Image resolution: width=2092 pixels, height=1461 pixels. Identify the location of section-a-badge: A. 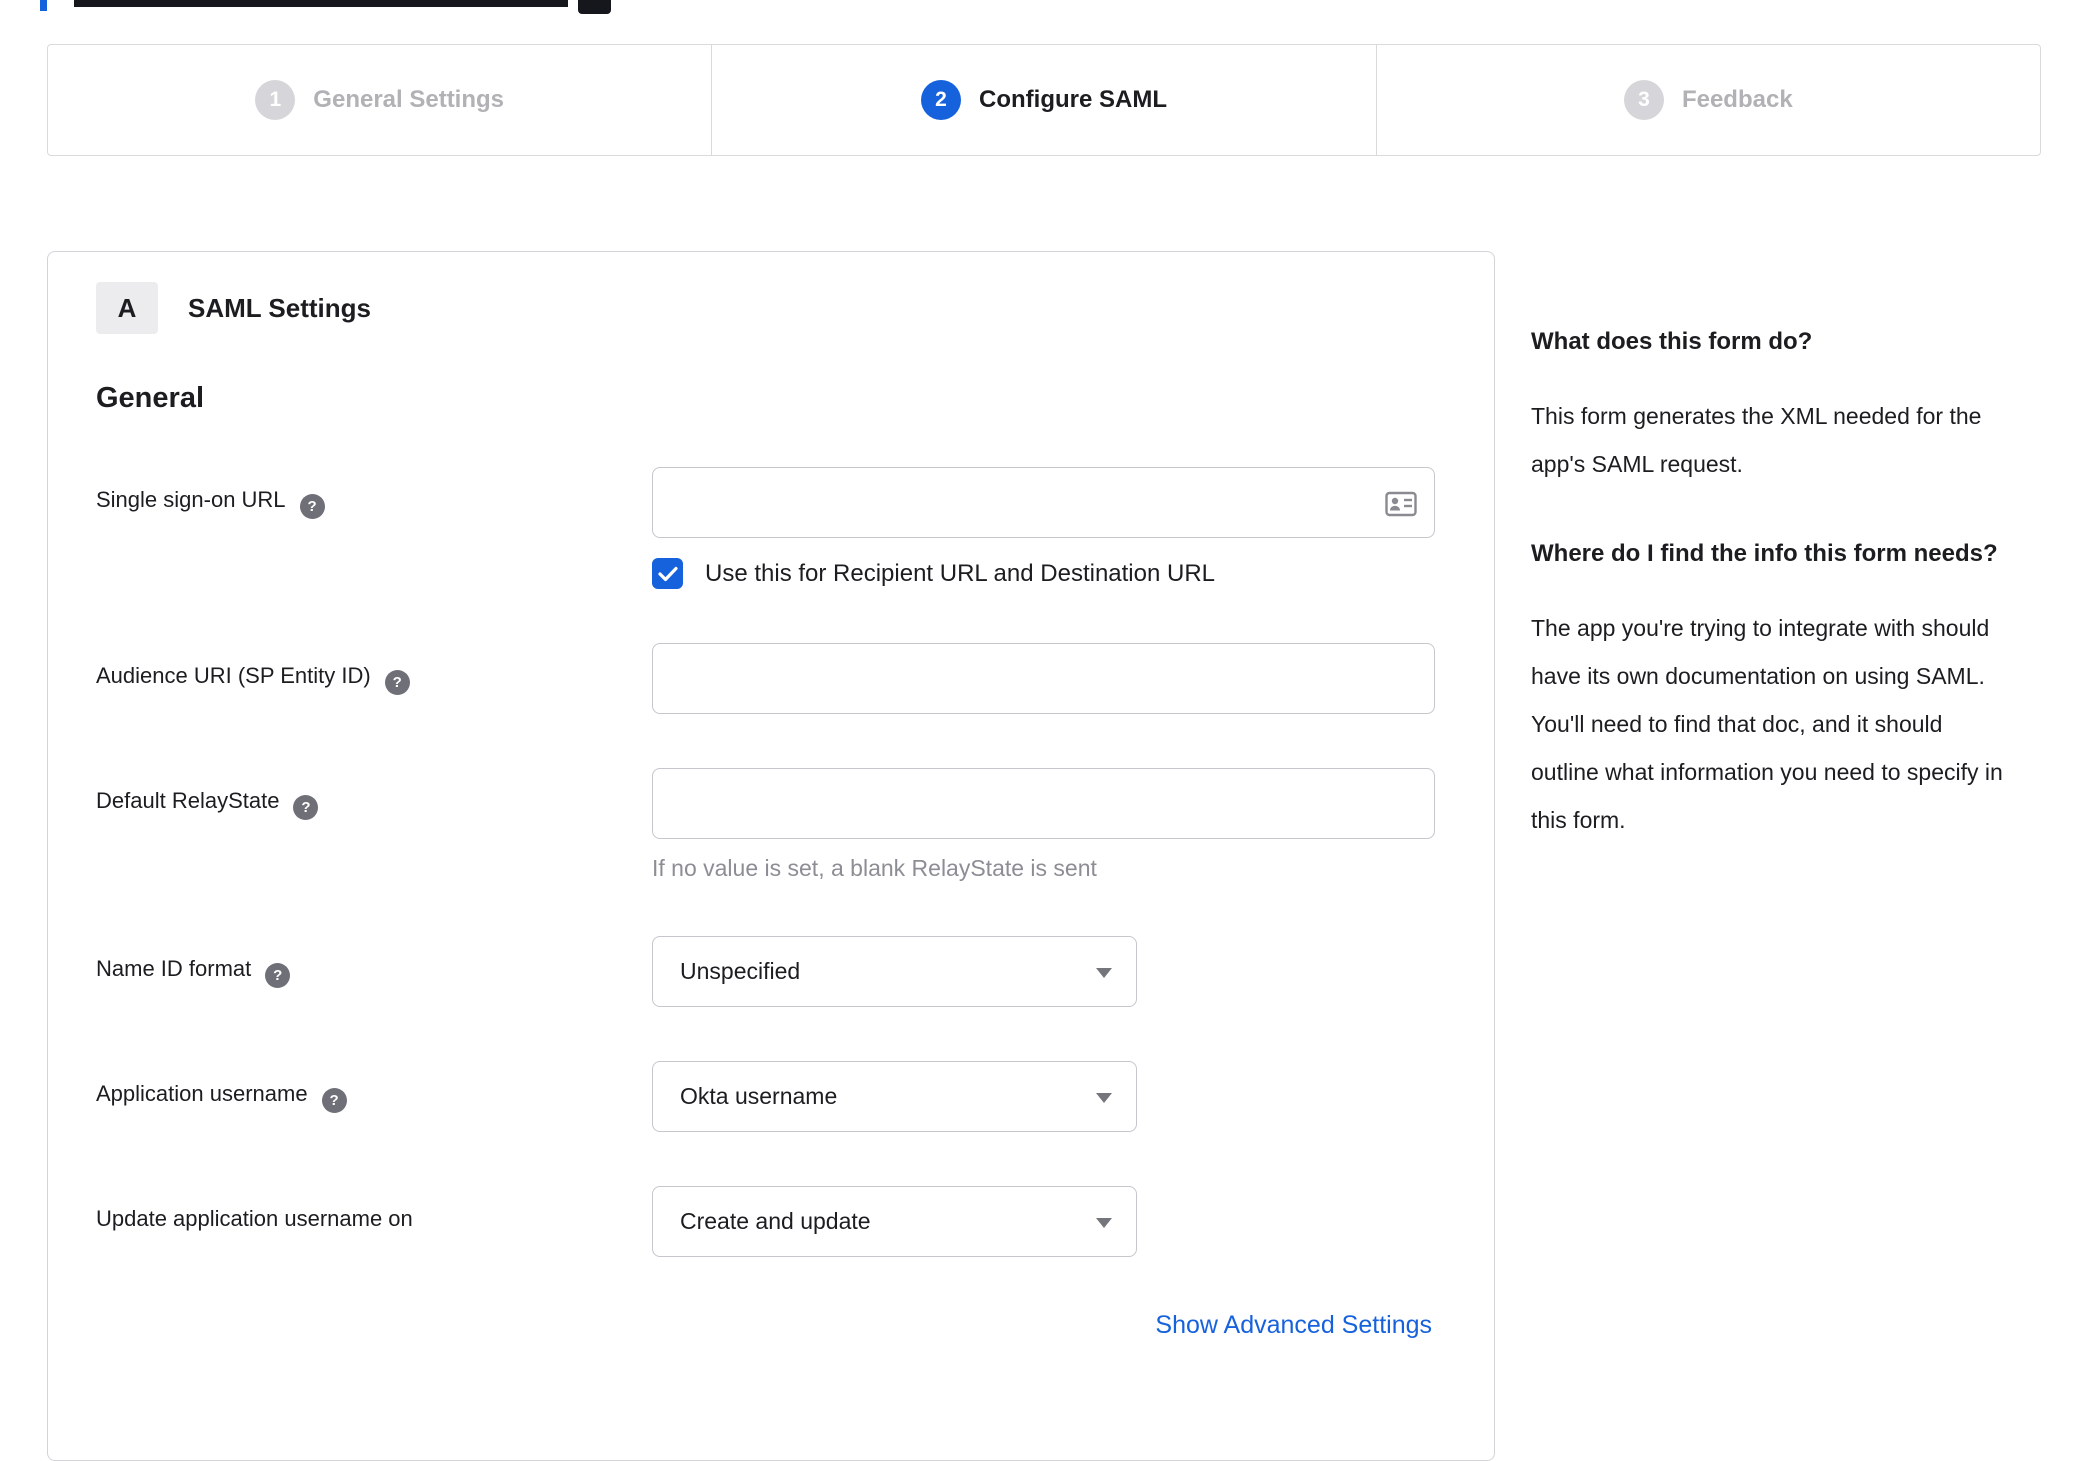
(127, 308).